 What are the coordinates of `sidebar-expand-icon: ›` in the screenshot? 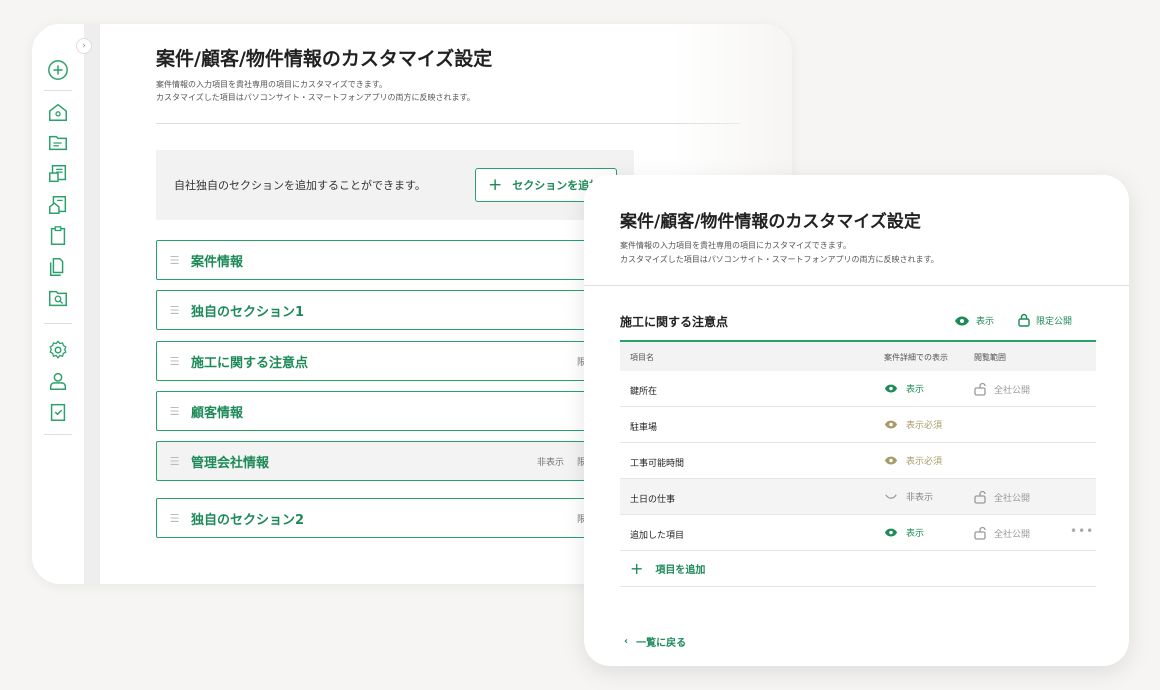 It's located at (84, 46).